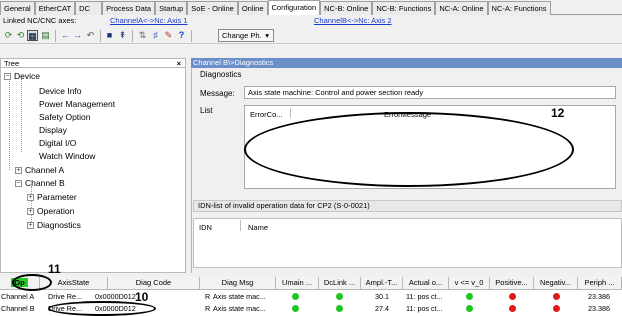 This screenshot has width=622, height=316. I want to click on column-header-diagmsg: Diag Msg, so click(238, 283).